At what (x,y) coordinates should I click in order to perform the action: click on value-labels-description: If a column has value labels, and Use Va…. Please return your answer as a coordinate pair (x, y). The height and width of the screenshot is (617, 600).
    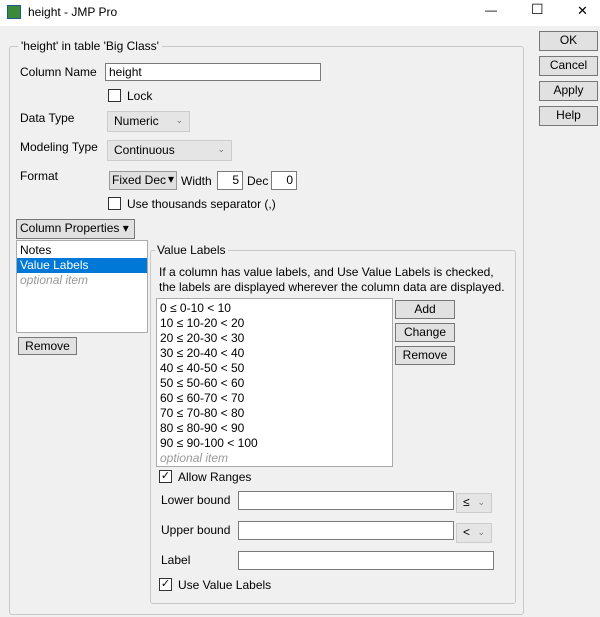
    Looking at the image, I should click on (332, 279).